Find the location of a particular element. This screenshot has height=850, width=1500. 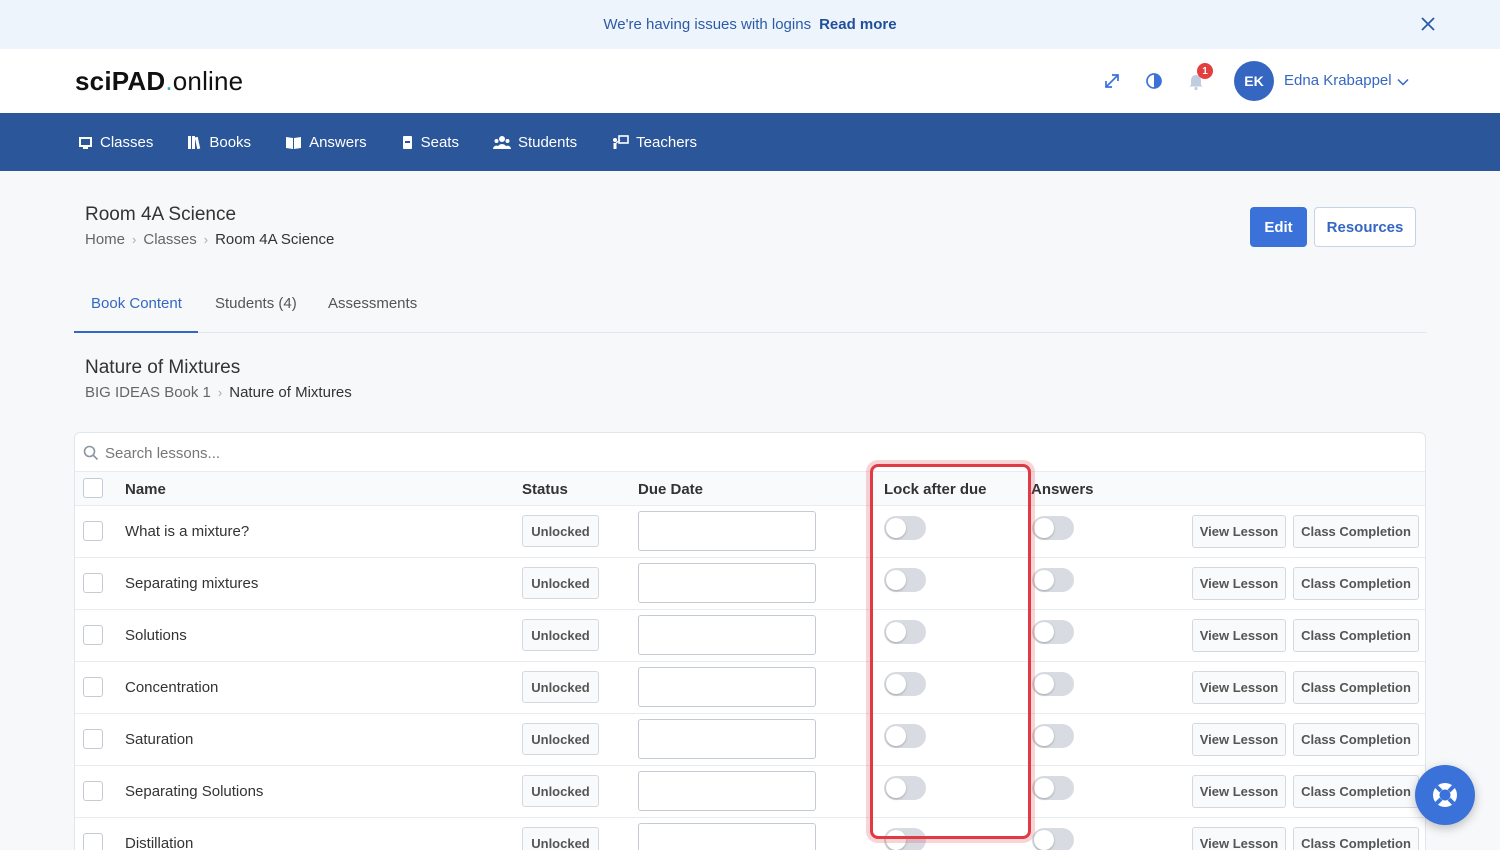

help-button is located at coordinates (1445, 795).